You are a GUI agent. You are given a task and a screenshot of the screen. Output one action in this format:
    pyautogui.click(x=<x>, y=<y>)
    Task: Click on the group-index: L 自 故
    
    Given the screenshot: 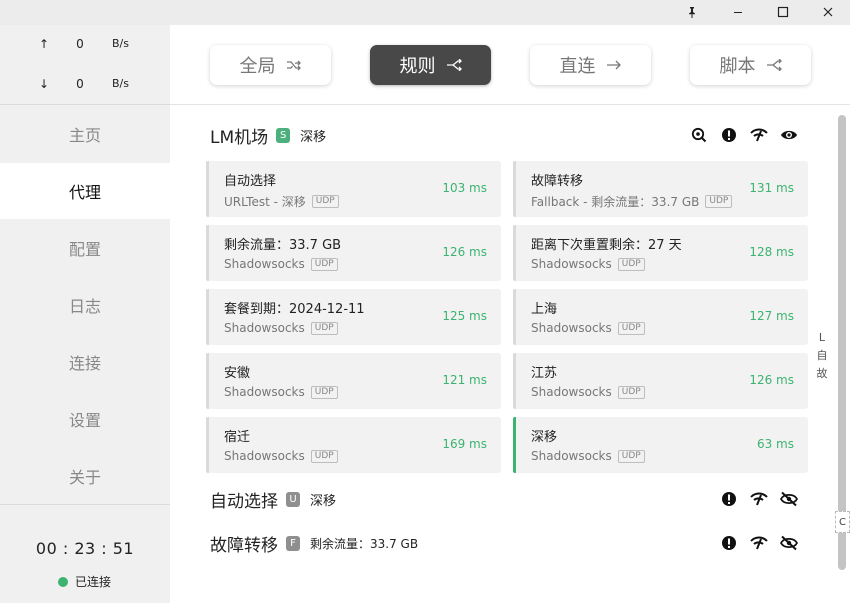 What is the action you would take?
    pyautogui.click(x=822, y=356)
    